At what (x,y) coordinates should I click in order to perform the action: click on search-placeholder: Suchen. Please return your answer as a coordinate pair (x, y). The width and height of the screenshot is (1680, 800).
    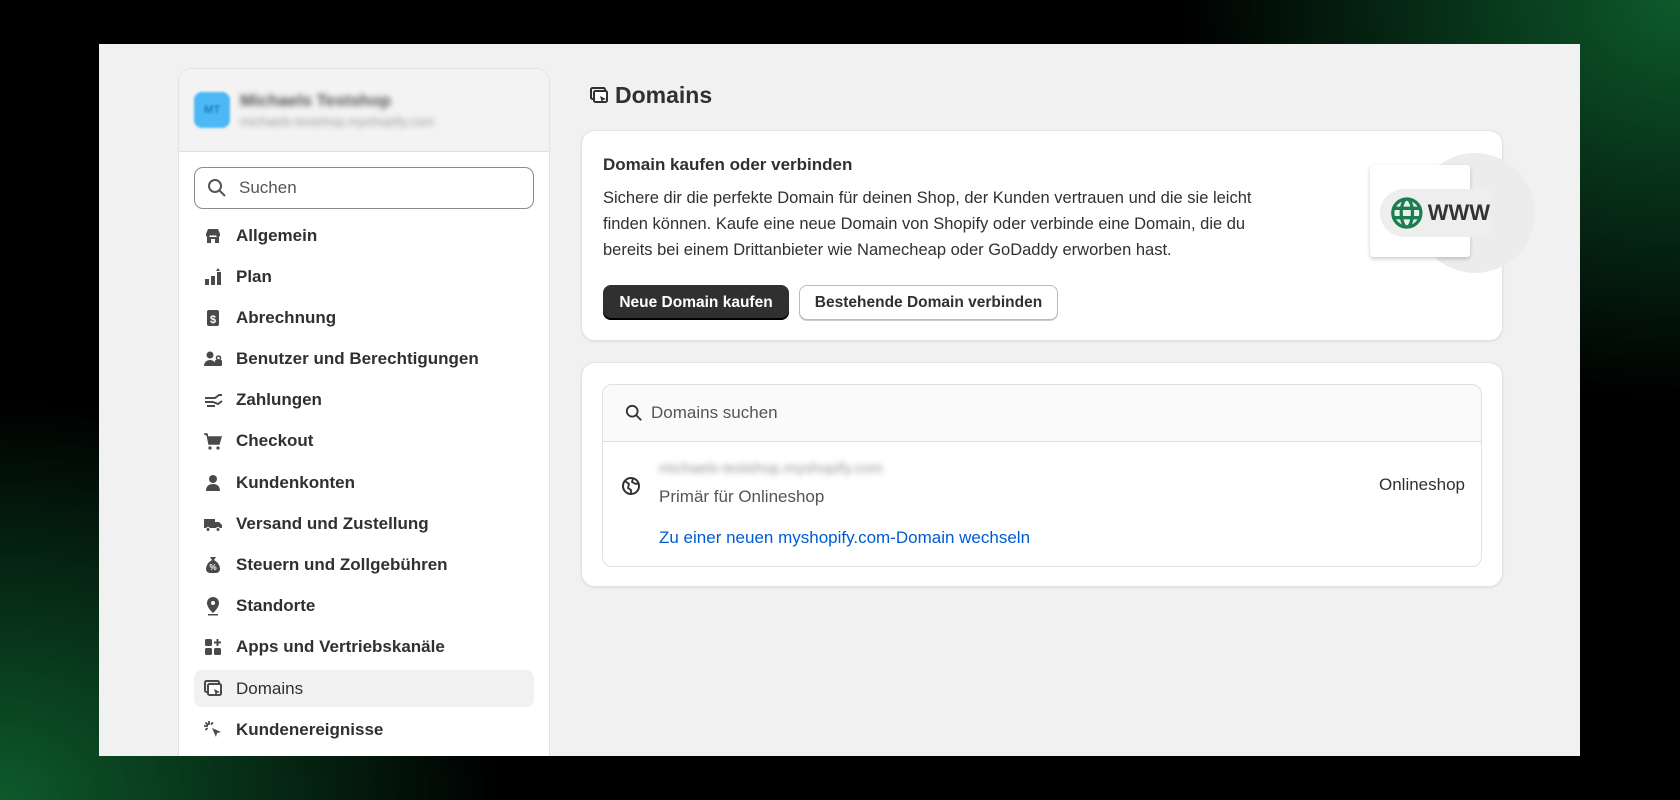
    Looking at the image, I should click on (268, 187).